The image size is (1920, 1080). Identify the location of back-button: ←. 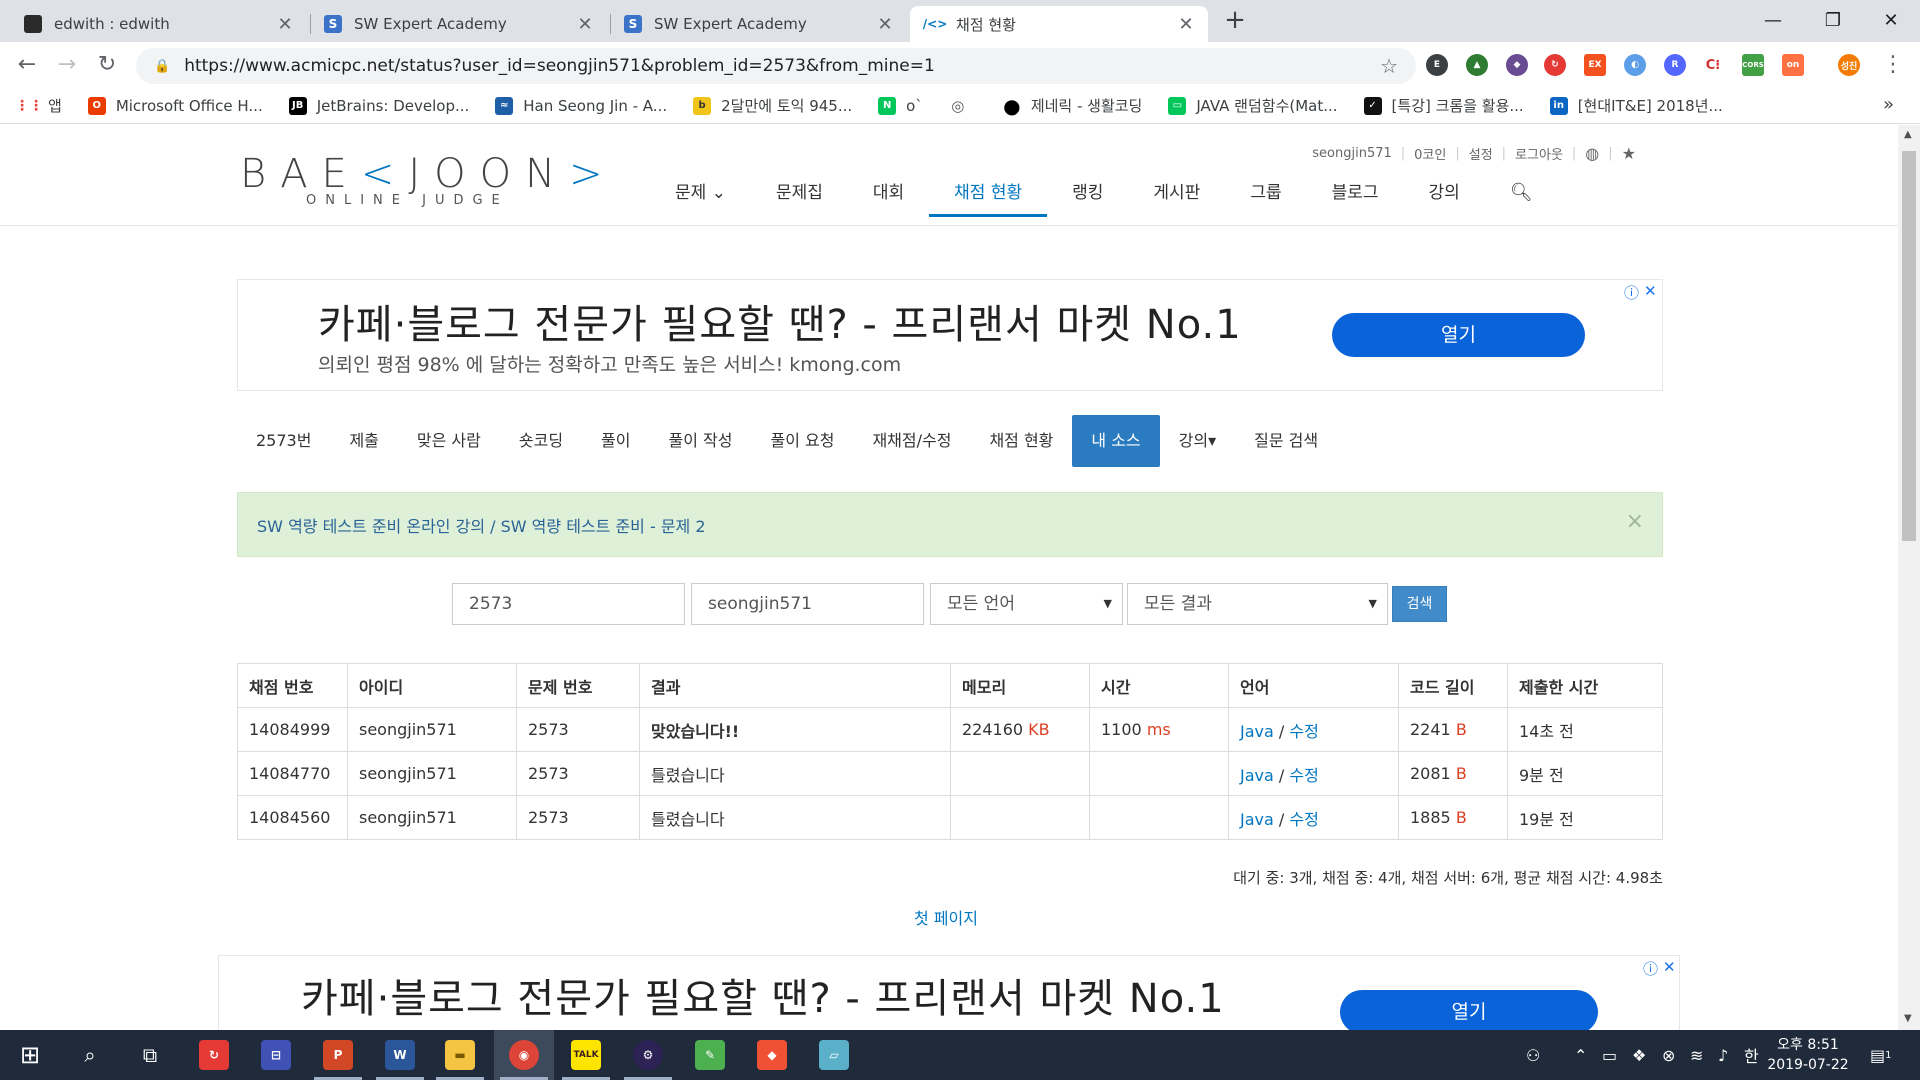
(27, 65).